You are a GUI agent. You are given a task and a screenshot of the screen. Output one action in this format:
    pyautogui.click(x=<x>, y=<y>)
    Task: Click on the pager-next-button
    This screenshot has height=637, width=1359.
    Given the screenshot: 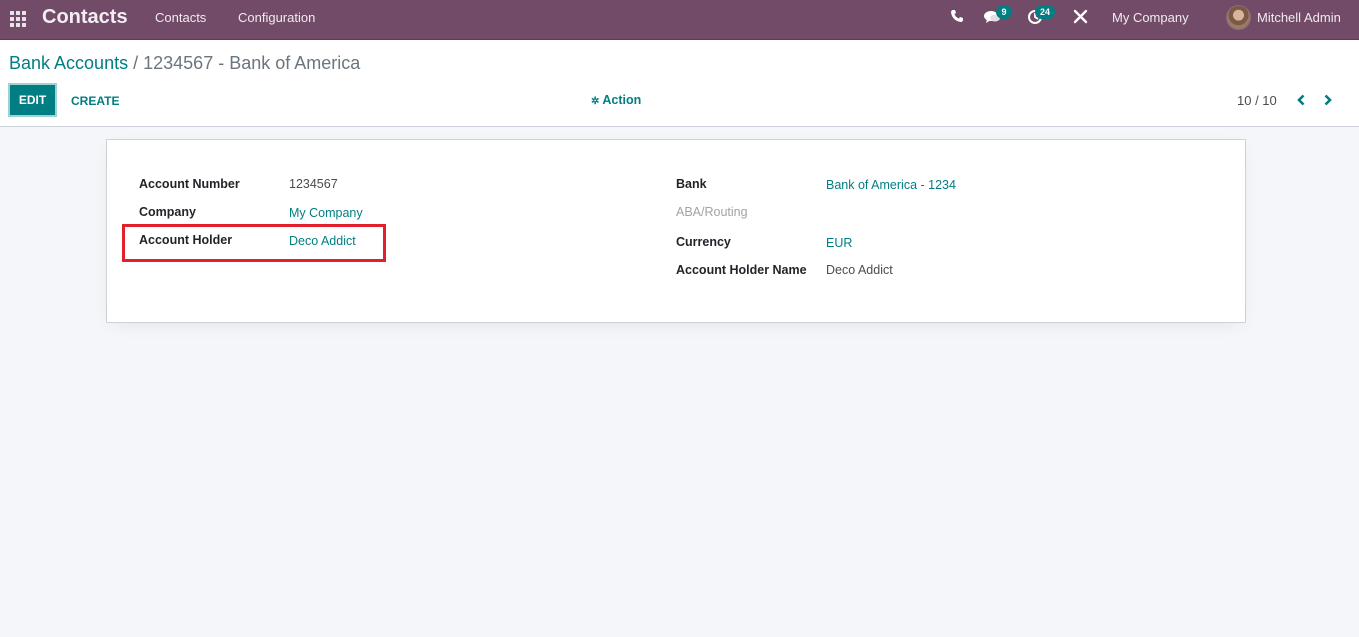 What is the action you would take?
    pyautogui.click(x=1328, y=100)
    